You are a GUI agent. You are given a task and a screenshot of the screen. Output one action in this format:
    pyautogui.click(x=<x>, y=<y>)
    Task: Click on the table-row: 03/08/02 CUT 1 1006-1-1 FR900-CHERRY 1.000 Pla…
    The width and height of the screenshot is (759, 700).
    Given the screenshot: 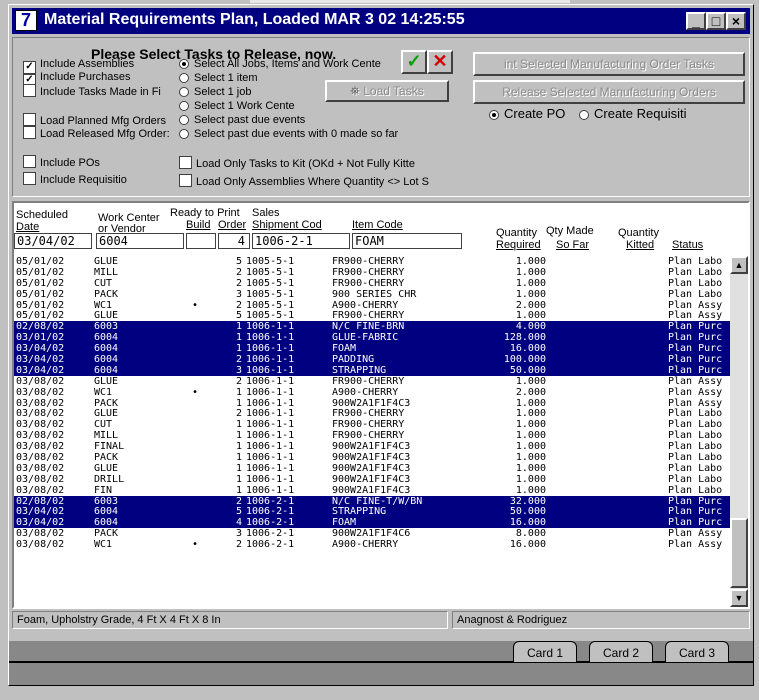 What is the action you would take?
    pyautogui.click(x=372, y=424)
    